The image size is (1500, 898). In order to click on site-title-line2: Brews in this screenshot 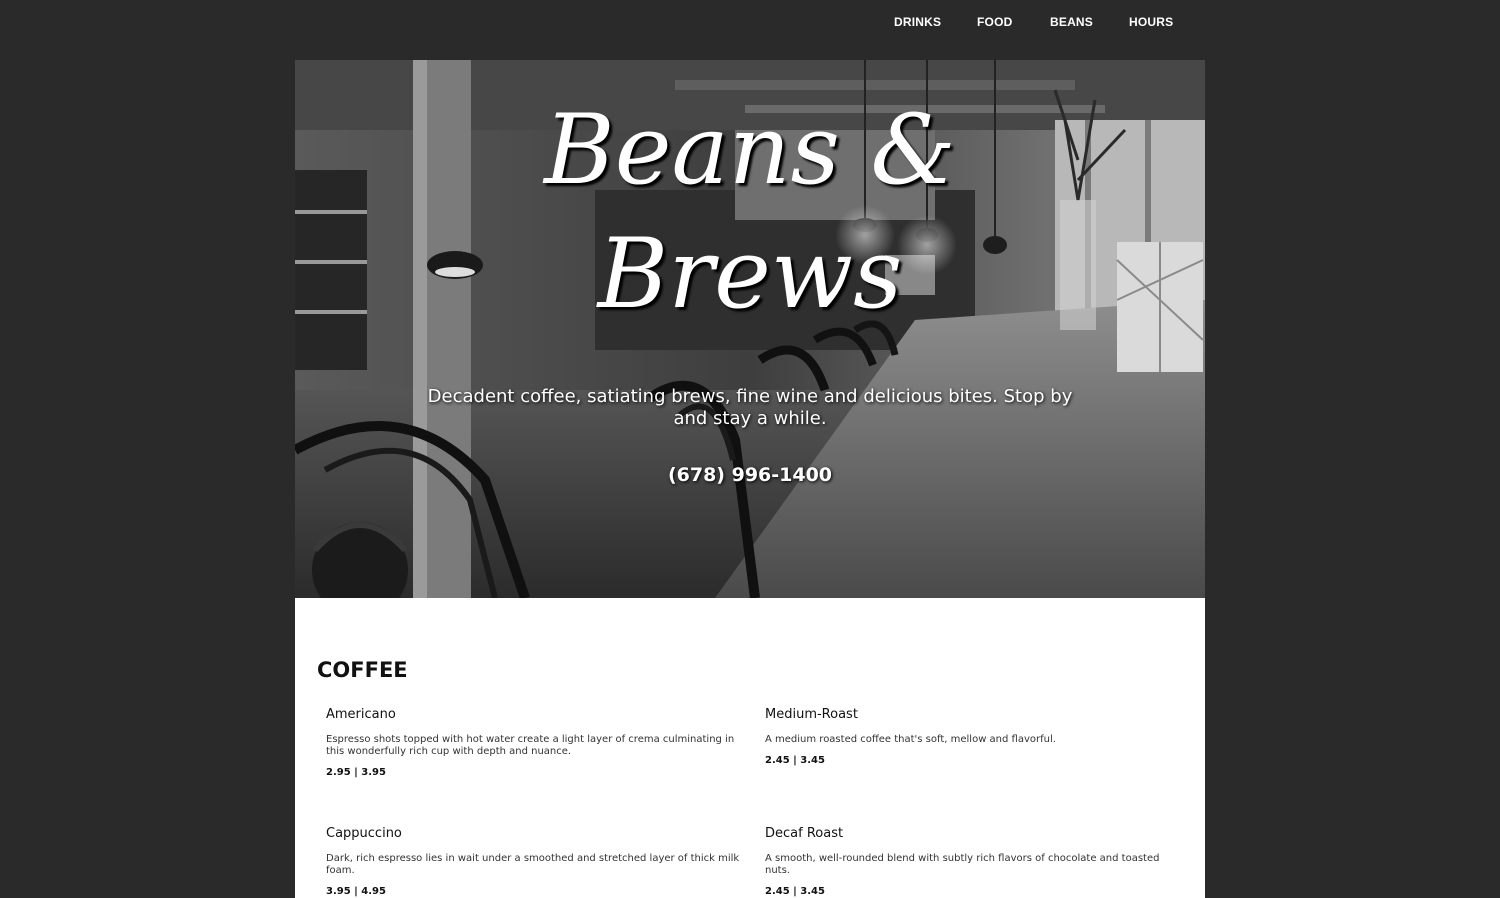, I will do `click(750, 274)`.